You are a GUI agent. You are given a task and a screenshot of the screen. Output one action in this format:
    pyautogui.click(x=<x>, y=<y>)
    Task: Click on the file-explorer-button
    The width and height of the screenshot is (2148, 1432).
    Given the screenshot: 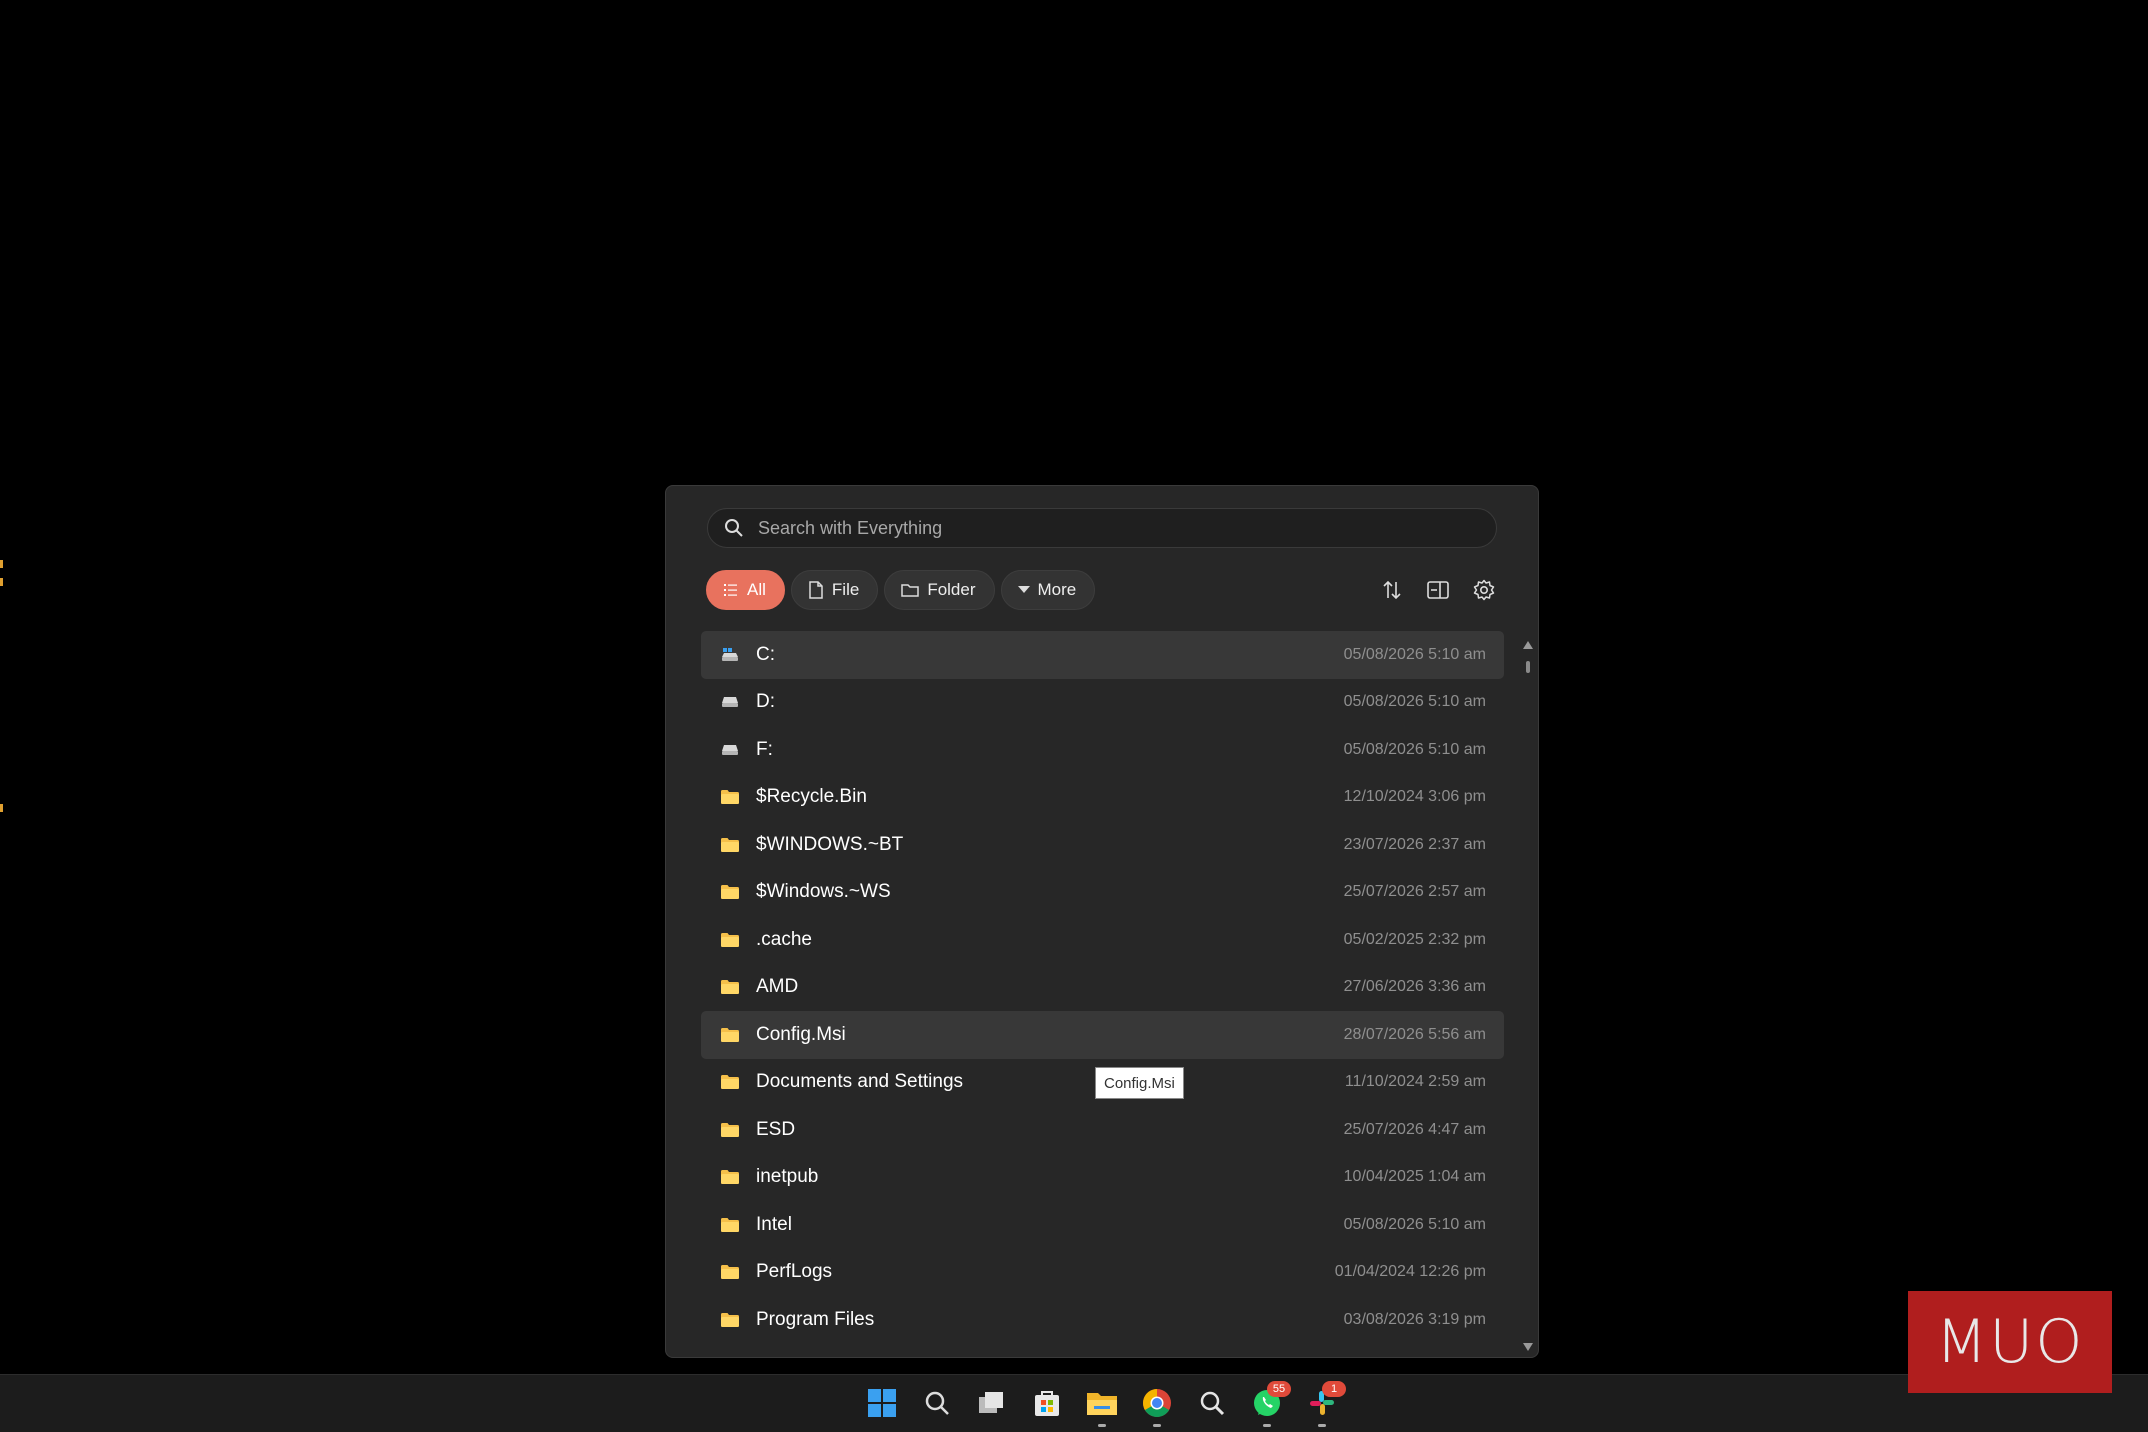 What is the action you would take?
    pyautogui.click(x=1102, y=1405)
    